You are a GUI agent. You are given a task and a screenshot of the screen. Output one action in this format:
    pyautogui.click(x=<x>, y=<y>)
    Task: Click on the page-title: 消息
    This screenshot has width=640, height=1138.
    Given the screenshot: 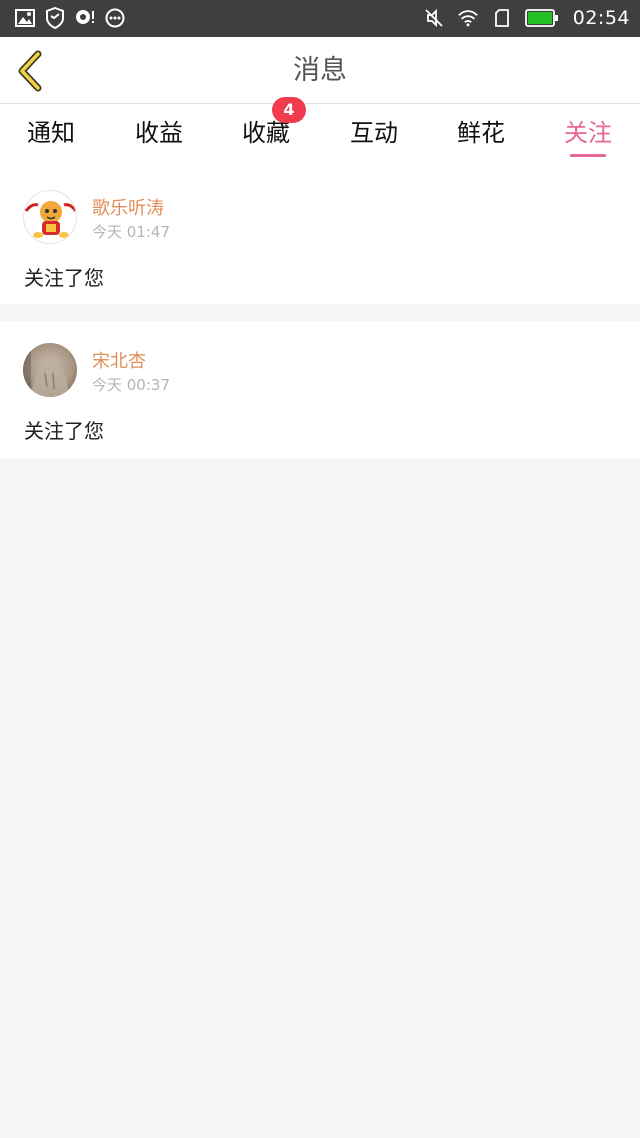 What is the action you would take?
    pyautogui.click(x=320, y=70)
    